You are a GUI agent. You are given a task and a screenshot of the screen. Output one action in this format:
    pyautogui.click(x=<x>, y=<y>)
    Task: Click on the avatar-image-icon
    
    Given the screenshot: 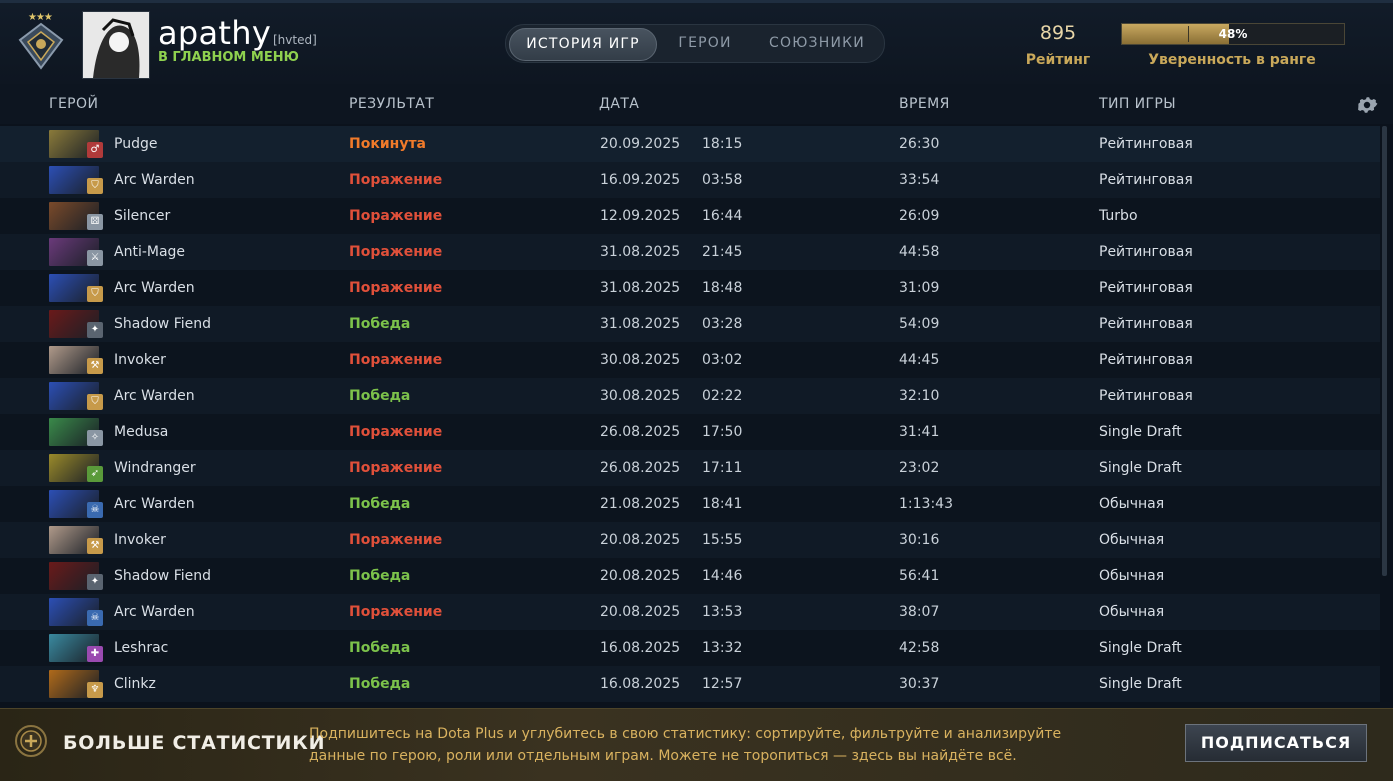 What is the action you would take?
    pyautogui.click(x=116, y=45)
    